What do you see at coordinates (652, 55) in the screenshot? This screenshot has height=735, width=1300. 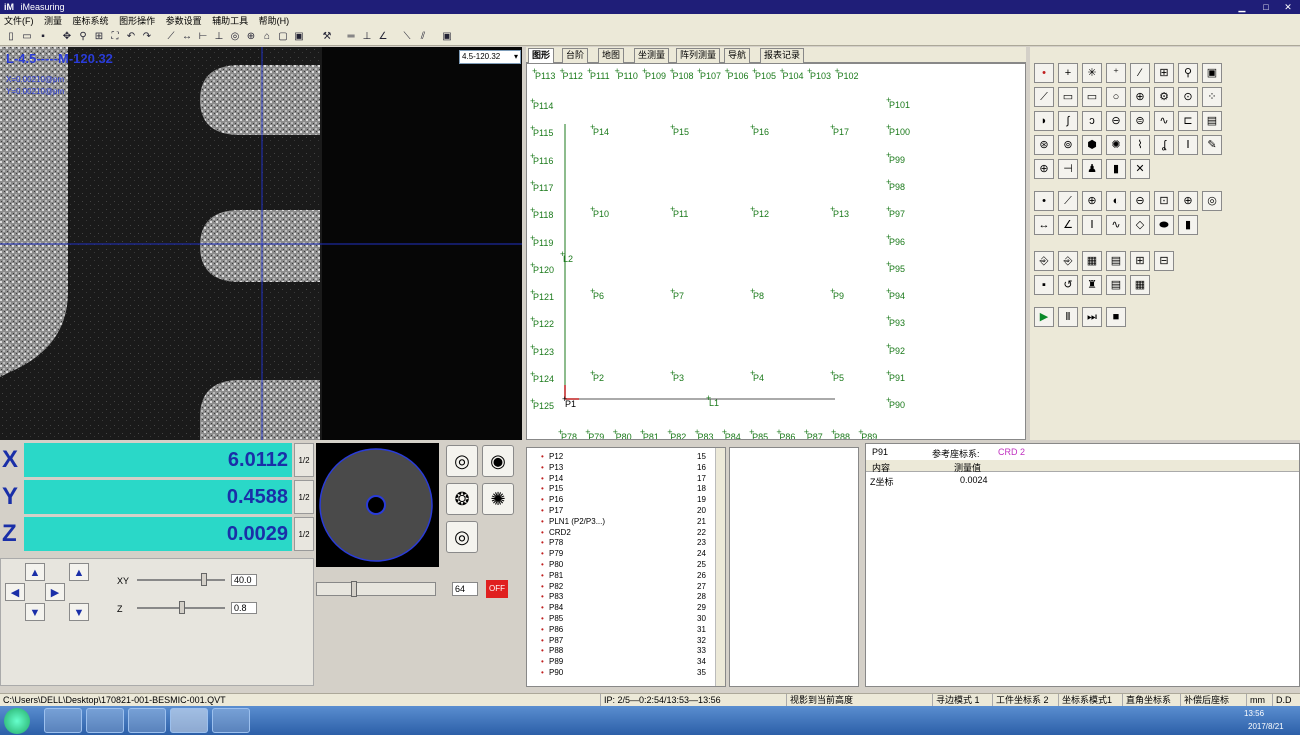 I see `tab-coord-measure: 坐测量` at bounding box center [652, 55].